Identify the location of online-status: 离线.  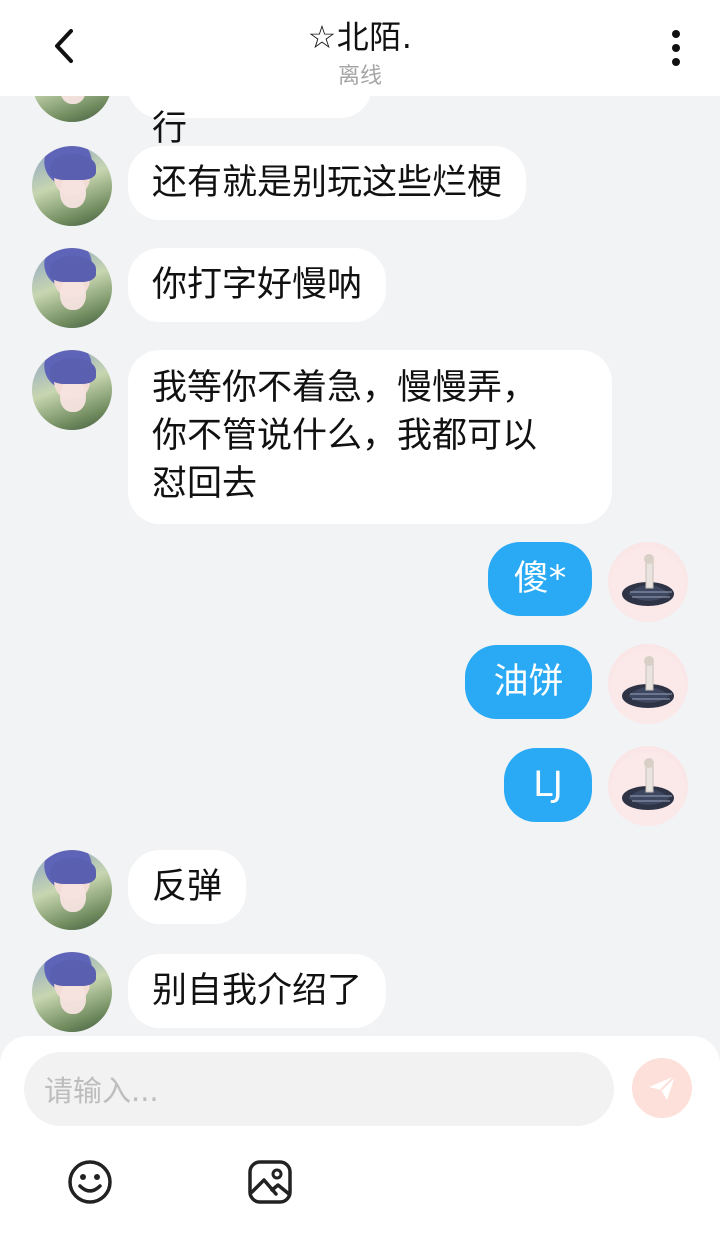
(359, 76).